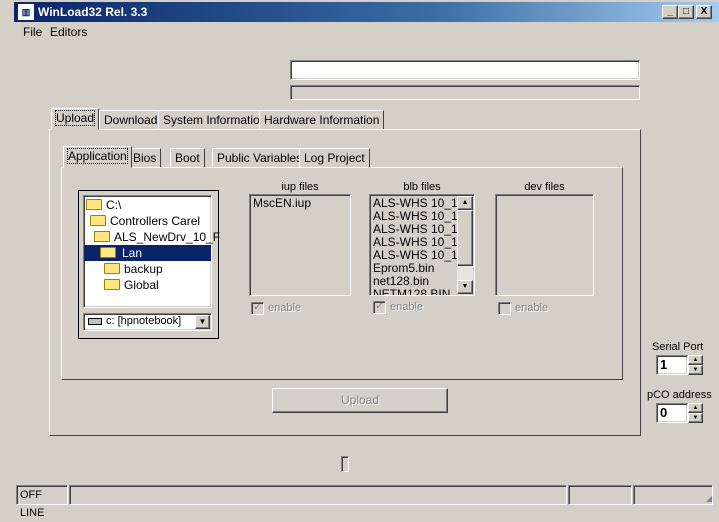 The image size is (719, 522). I want to click on iup-files-list: MscEN.iup, so click(300, 245).